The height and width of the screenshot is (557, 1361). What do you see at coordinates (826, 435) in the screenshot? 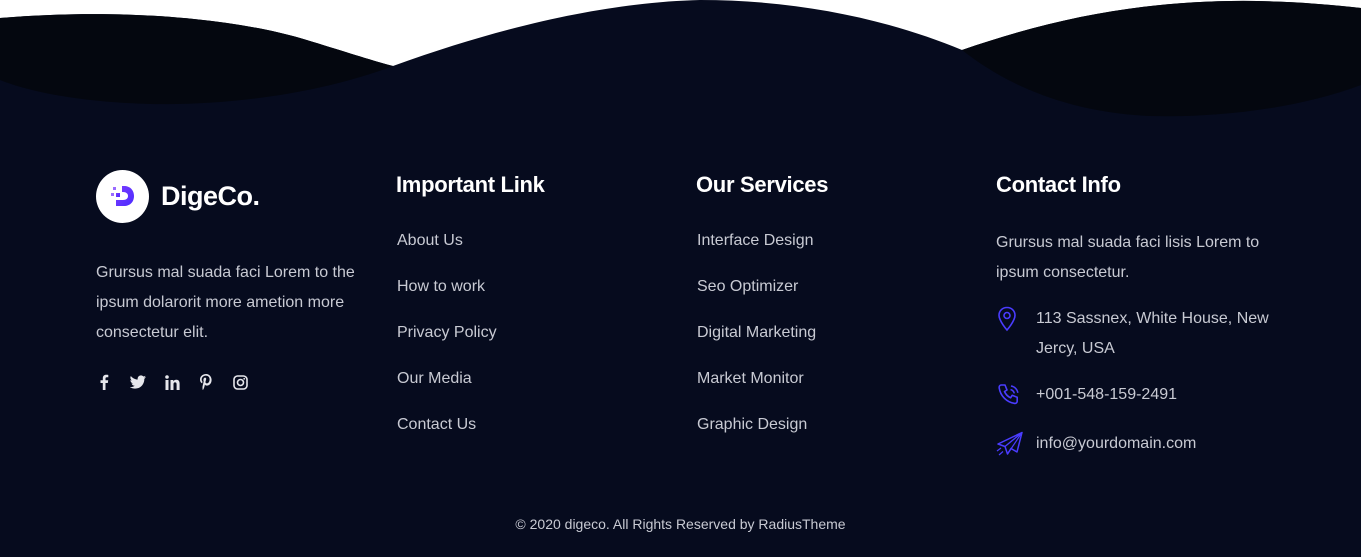
I see `service-graphic-design: Graphic Design` at bounding box center [826, 435].